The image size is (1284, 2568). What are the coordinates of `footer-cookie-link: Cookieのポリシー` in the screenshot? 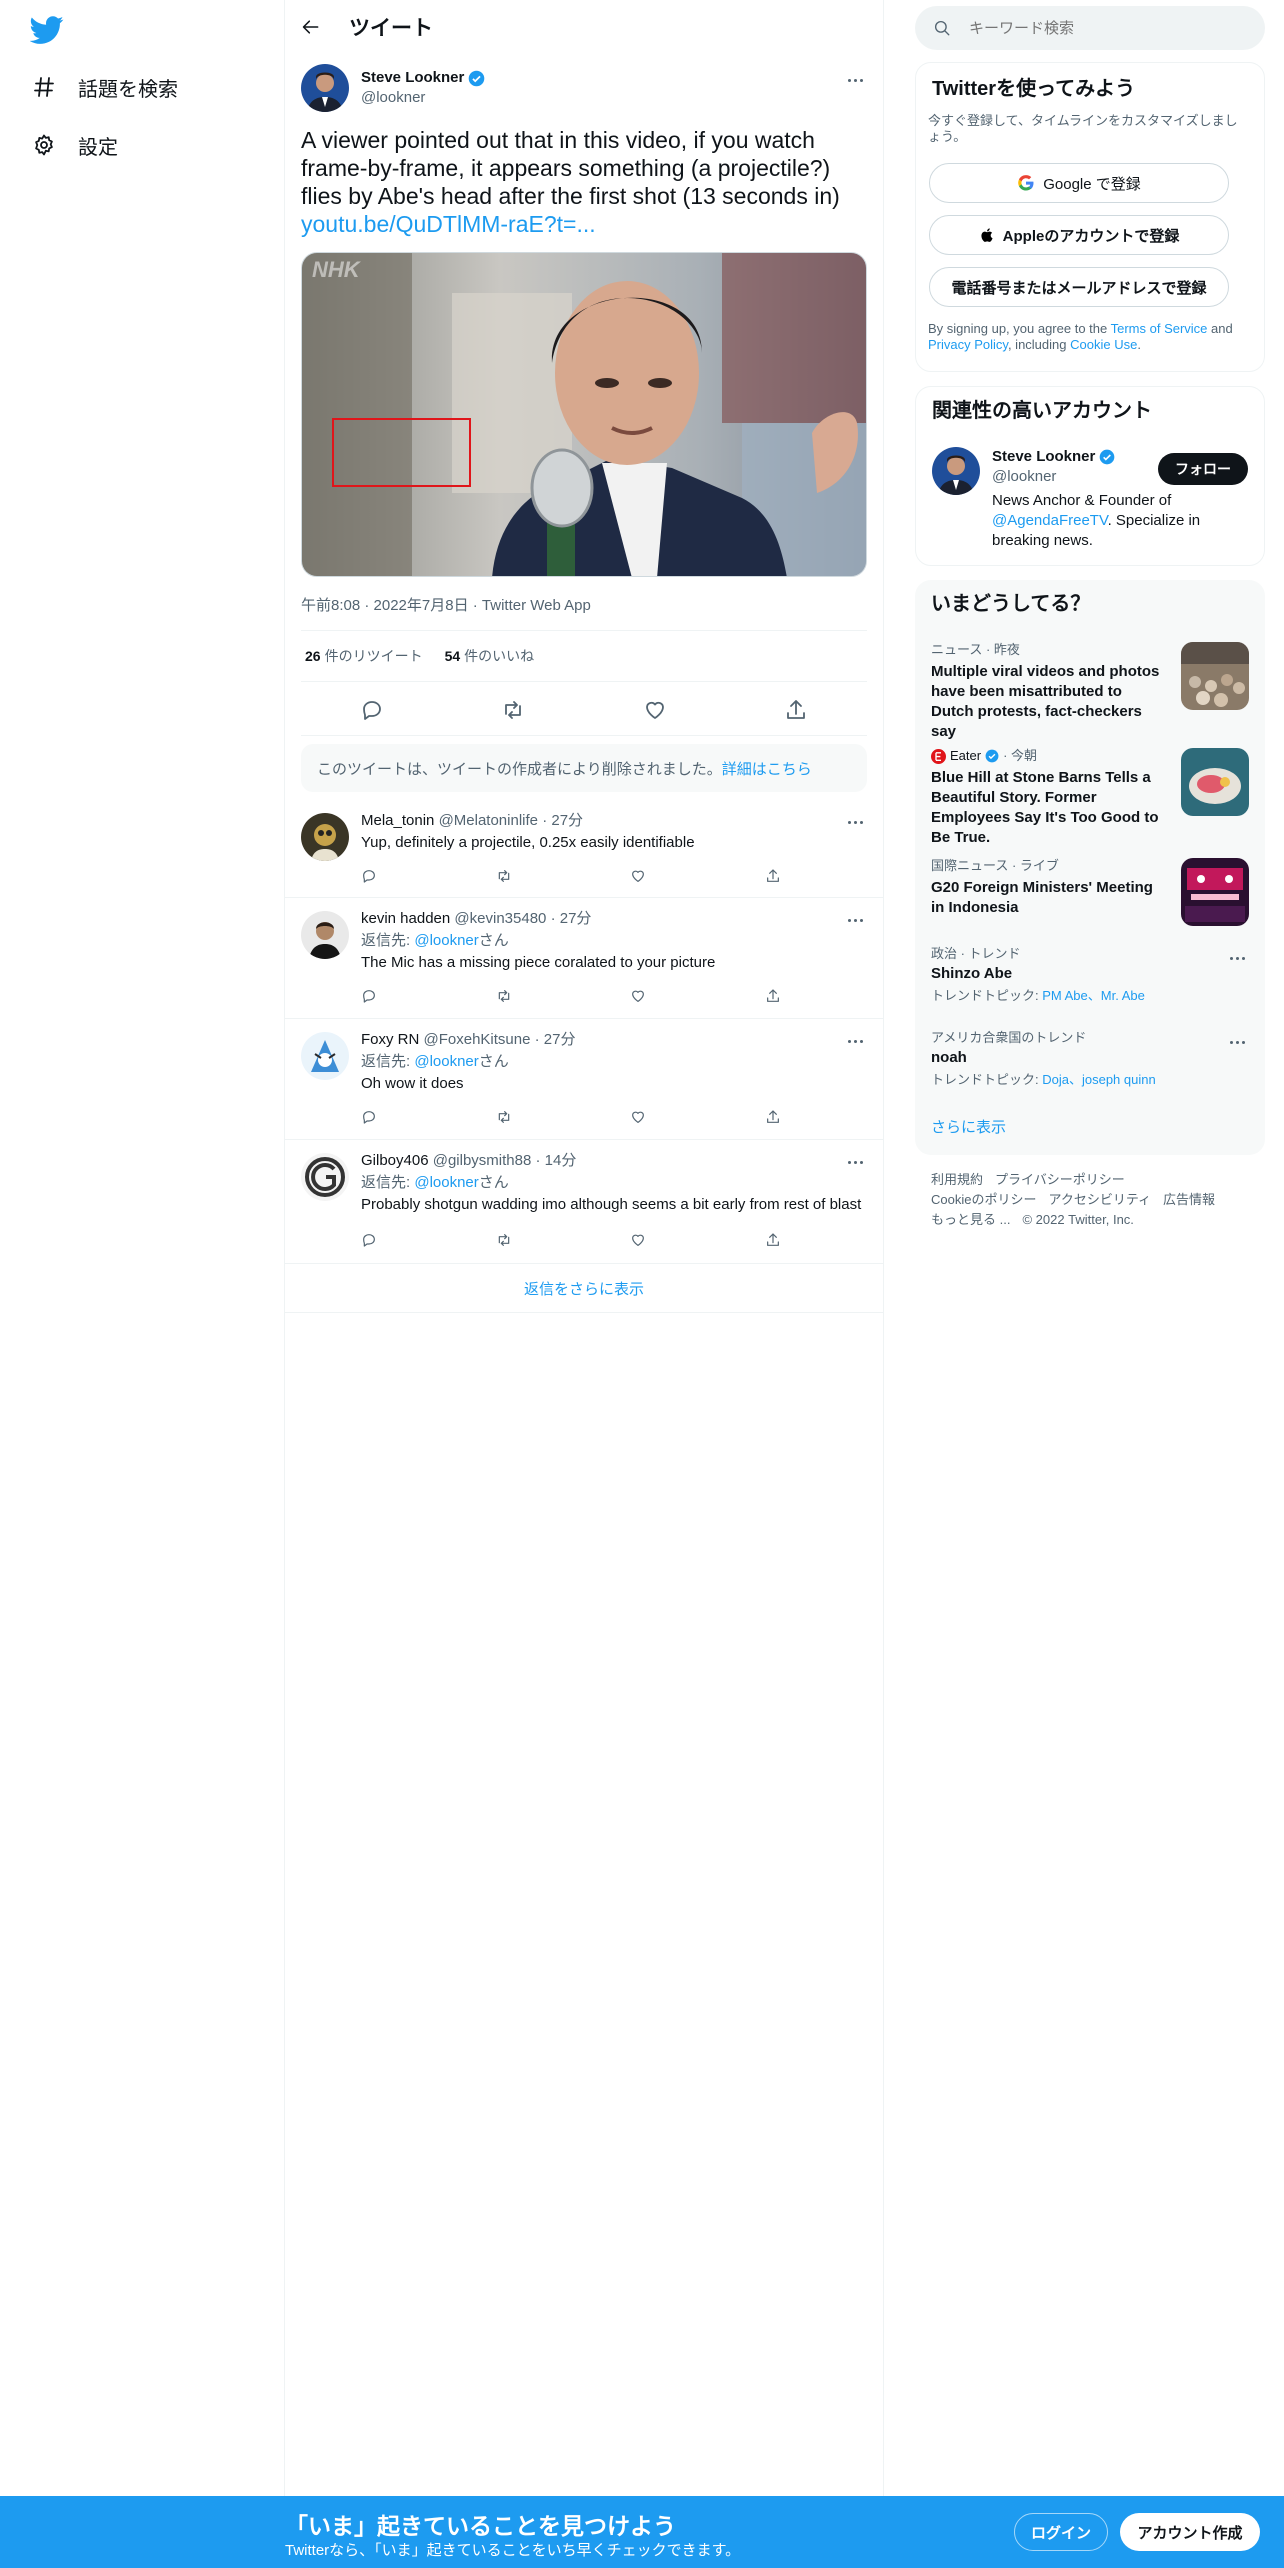 It's located at (983, 1199).